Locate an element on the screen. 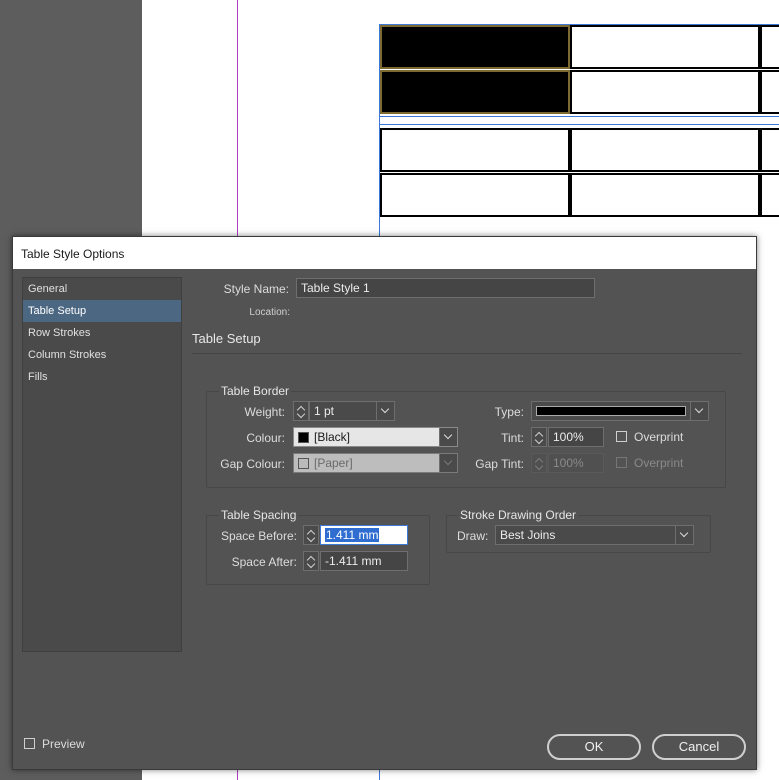  colour-label: Colour: is located at coordinates (265, 438).